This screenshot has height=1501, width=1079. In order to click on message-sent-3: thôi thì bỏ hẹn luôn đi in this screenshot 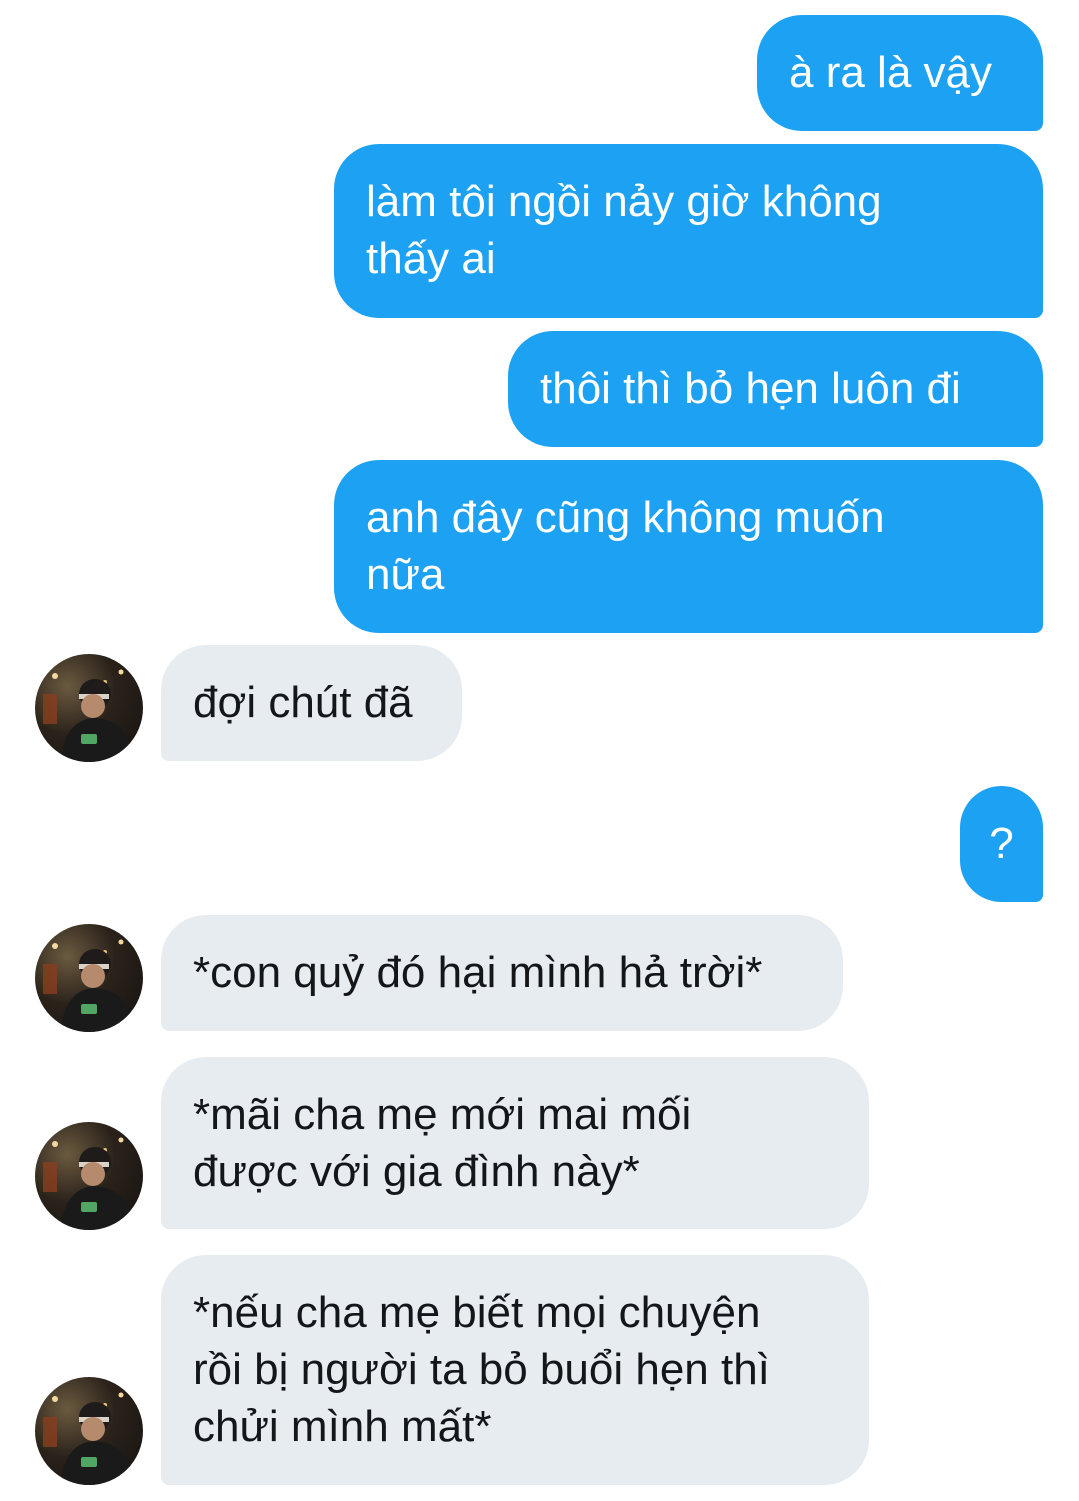, I will do `click(775, 389)`.